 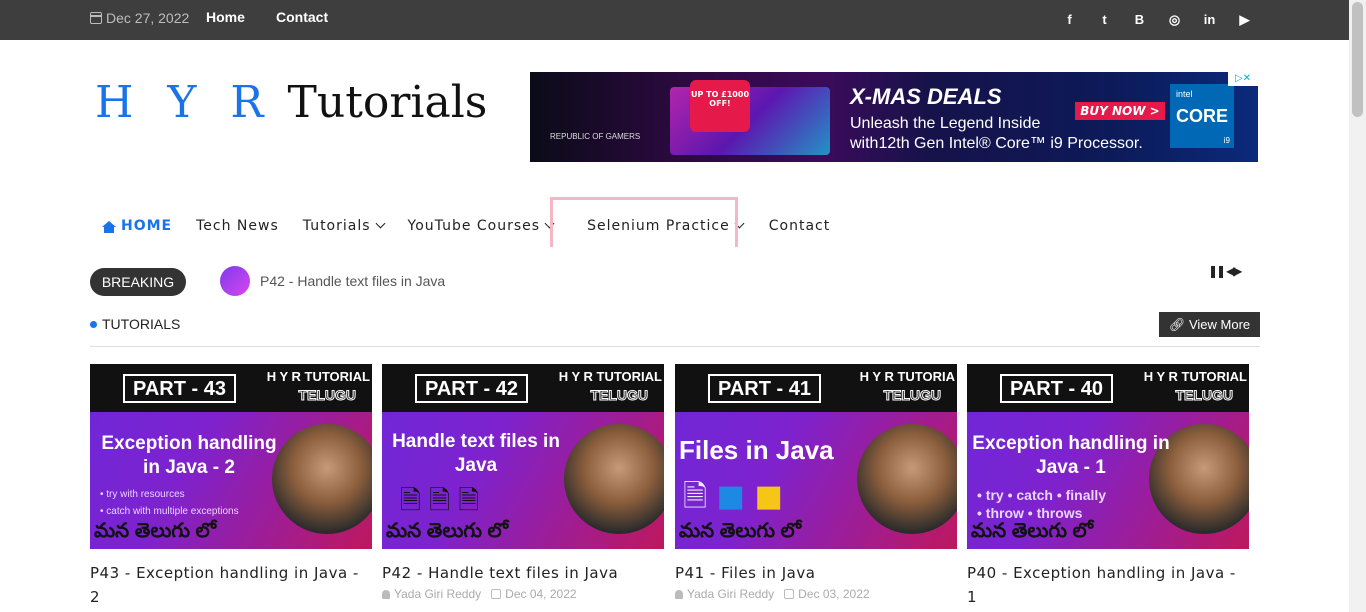 What do you see at coordinates (352, 281) in the screenshot?
I see `breaking-news-link: P42 - Handle text files in Java` at bounding box center [352, 281].